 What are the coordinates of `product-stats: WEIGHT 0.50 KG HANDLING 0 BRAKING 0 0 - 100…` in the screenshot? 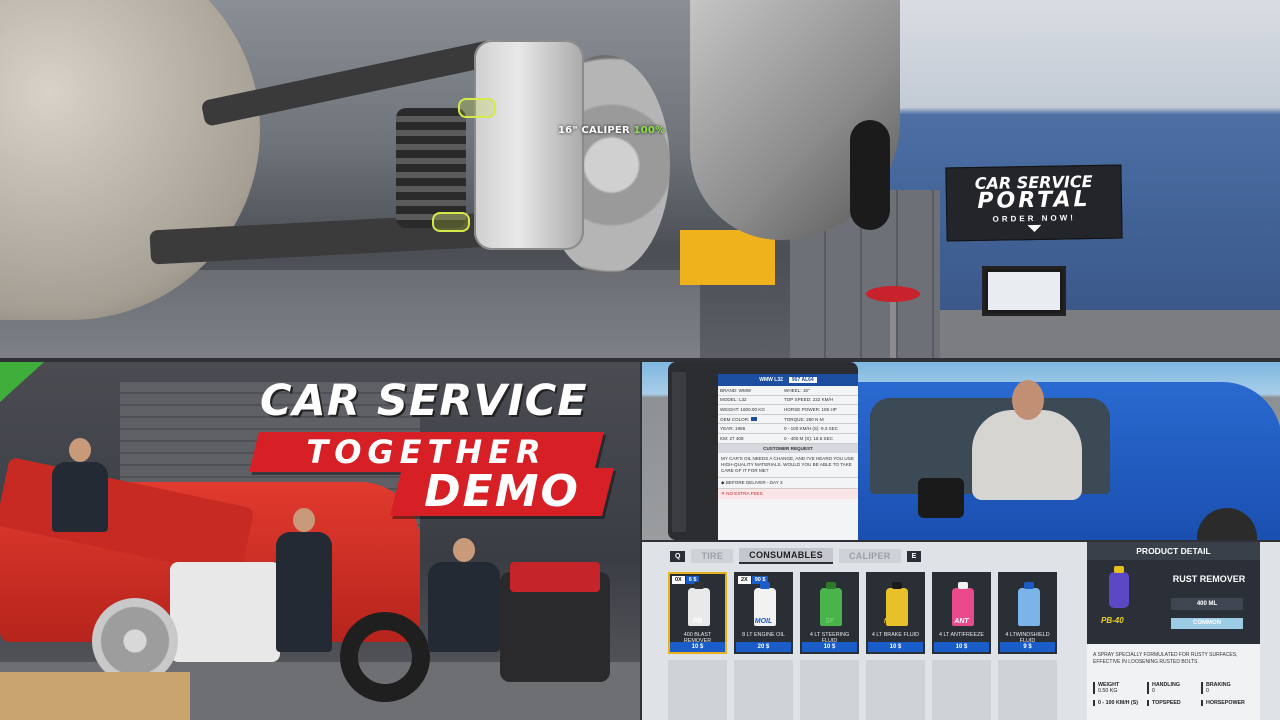 It's located at (1174, 694).